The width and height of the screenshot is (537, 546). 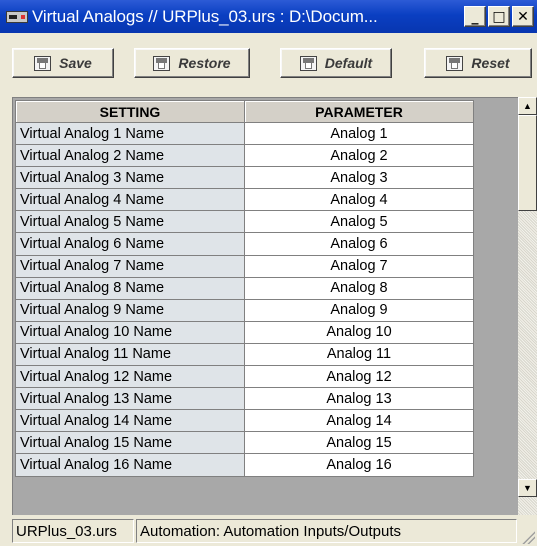 What do you see at coordinates (130, 399) in the screenshot?
I see `setting-cell: Virtual Analog 13 Name` at bounding box center [130, 399].